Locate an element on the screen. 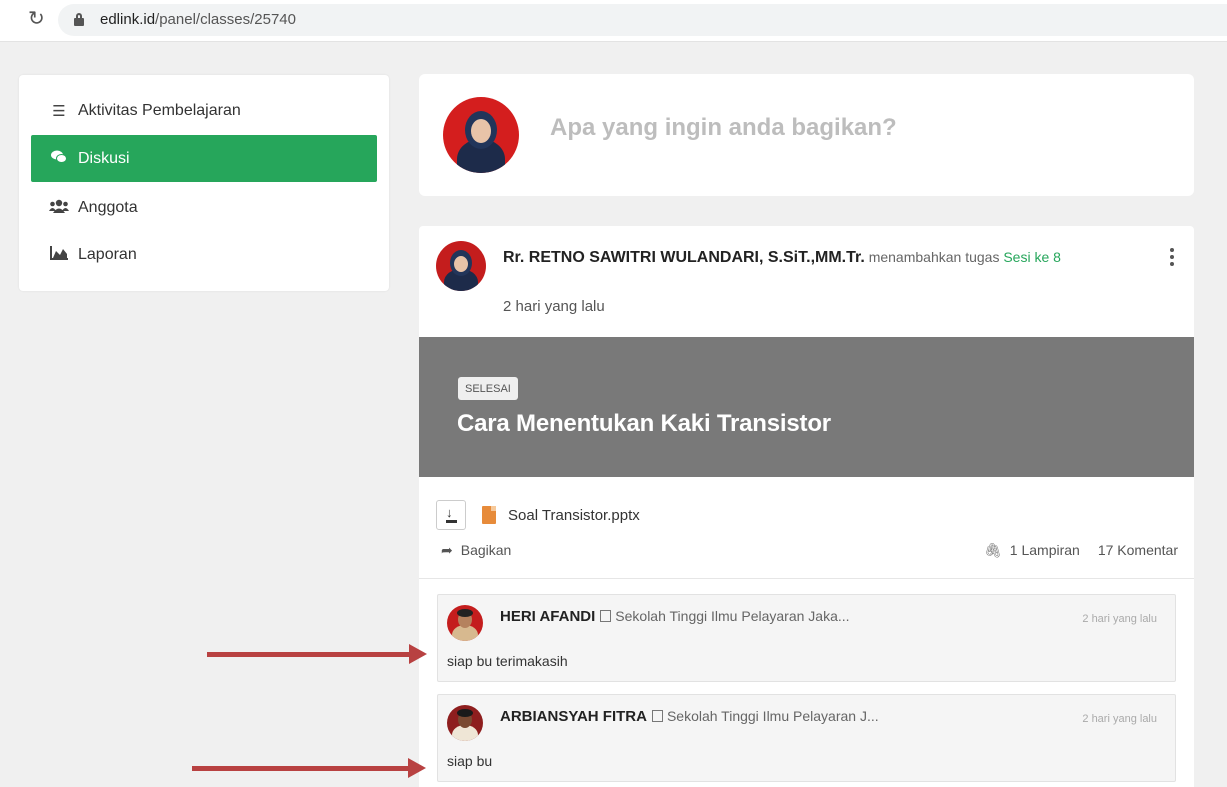  assignment-banner: SELESAI Cara Menentukan Kaki Transistor is located at coordinates (806, 407).